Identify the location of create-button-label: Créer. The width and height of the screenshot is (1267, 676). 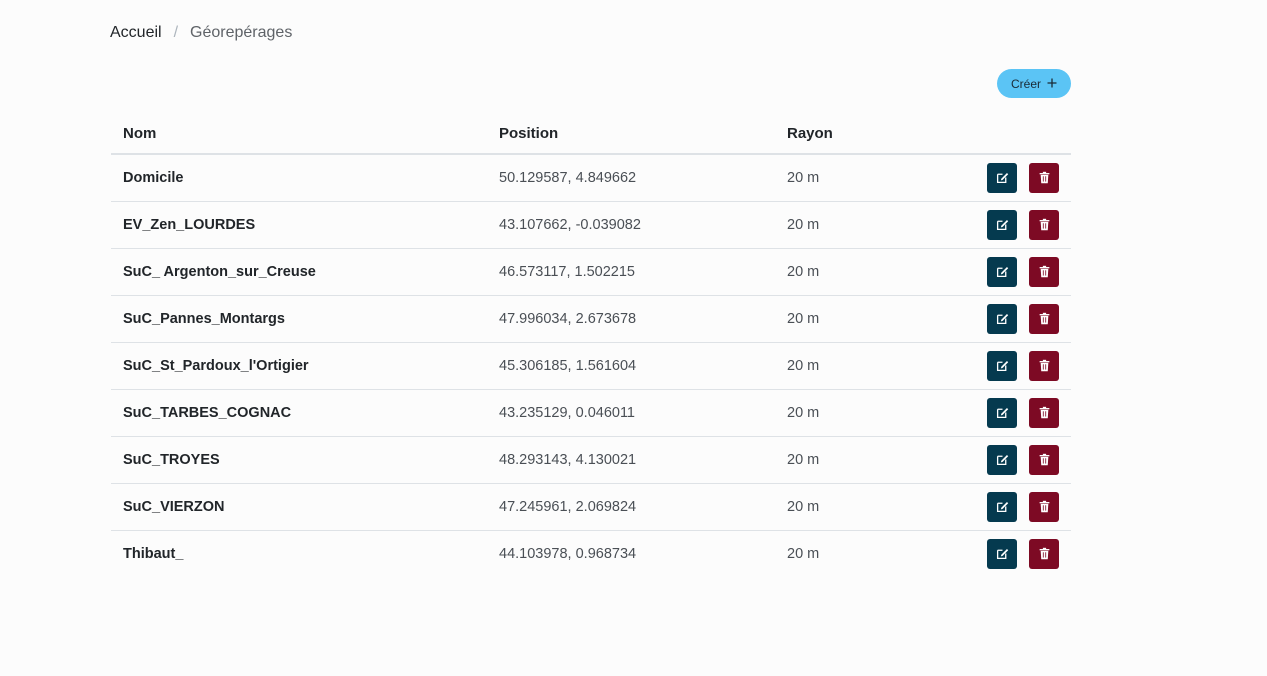
(1025, 83).